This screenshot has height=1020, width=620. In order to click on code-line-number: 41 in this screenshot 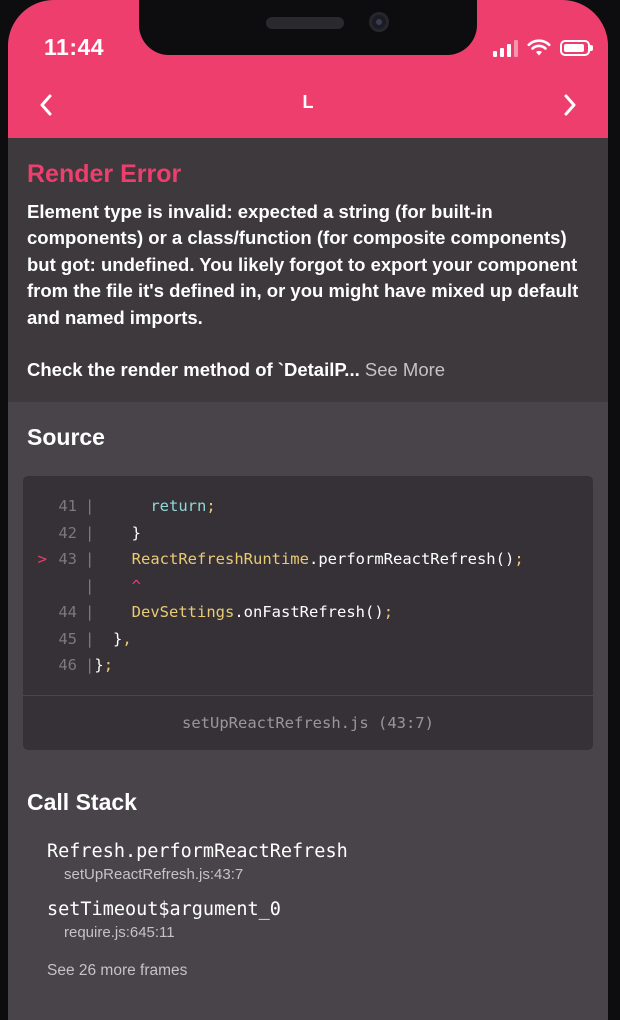, I will do `click(67, 506)`.